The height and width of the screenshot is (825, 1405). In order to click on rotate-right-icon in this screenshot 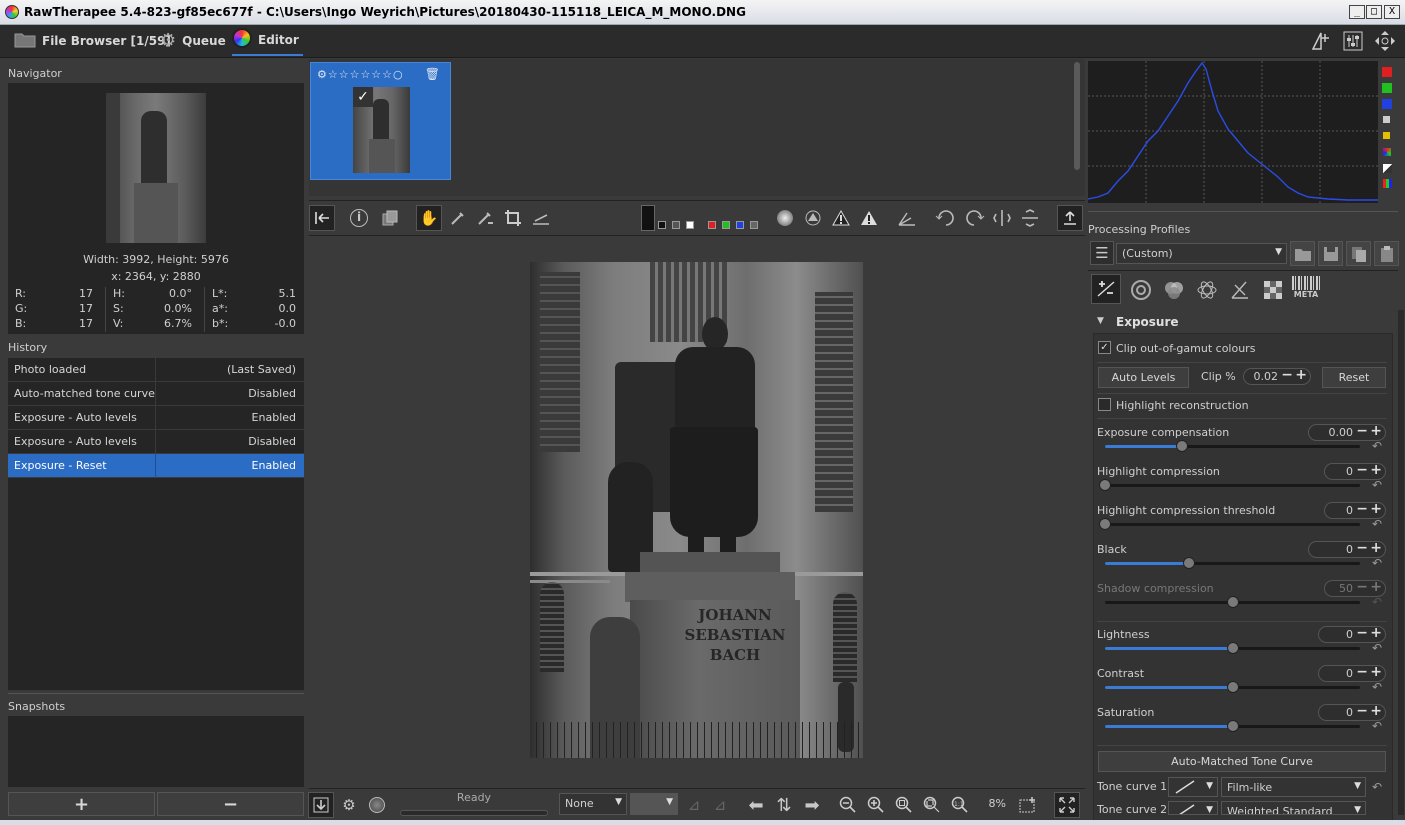, I will do `click(974, 218)`.